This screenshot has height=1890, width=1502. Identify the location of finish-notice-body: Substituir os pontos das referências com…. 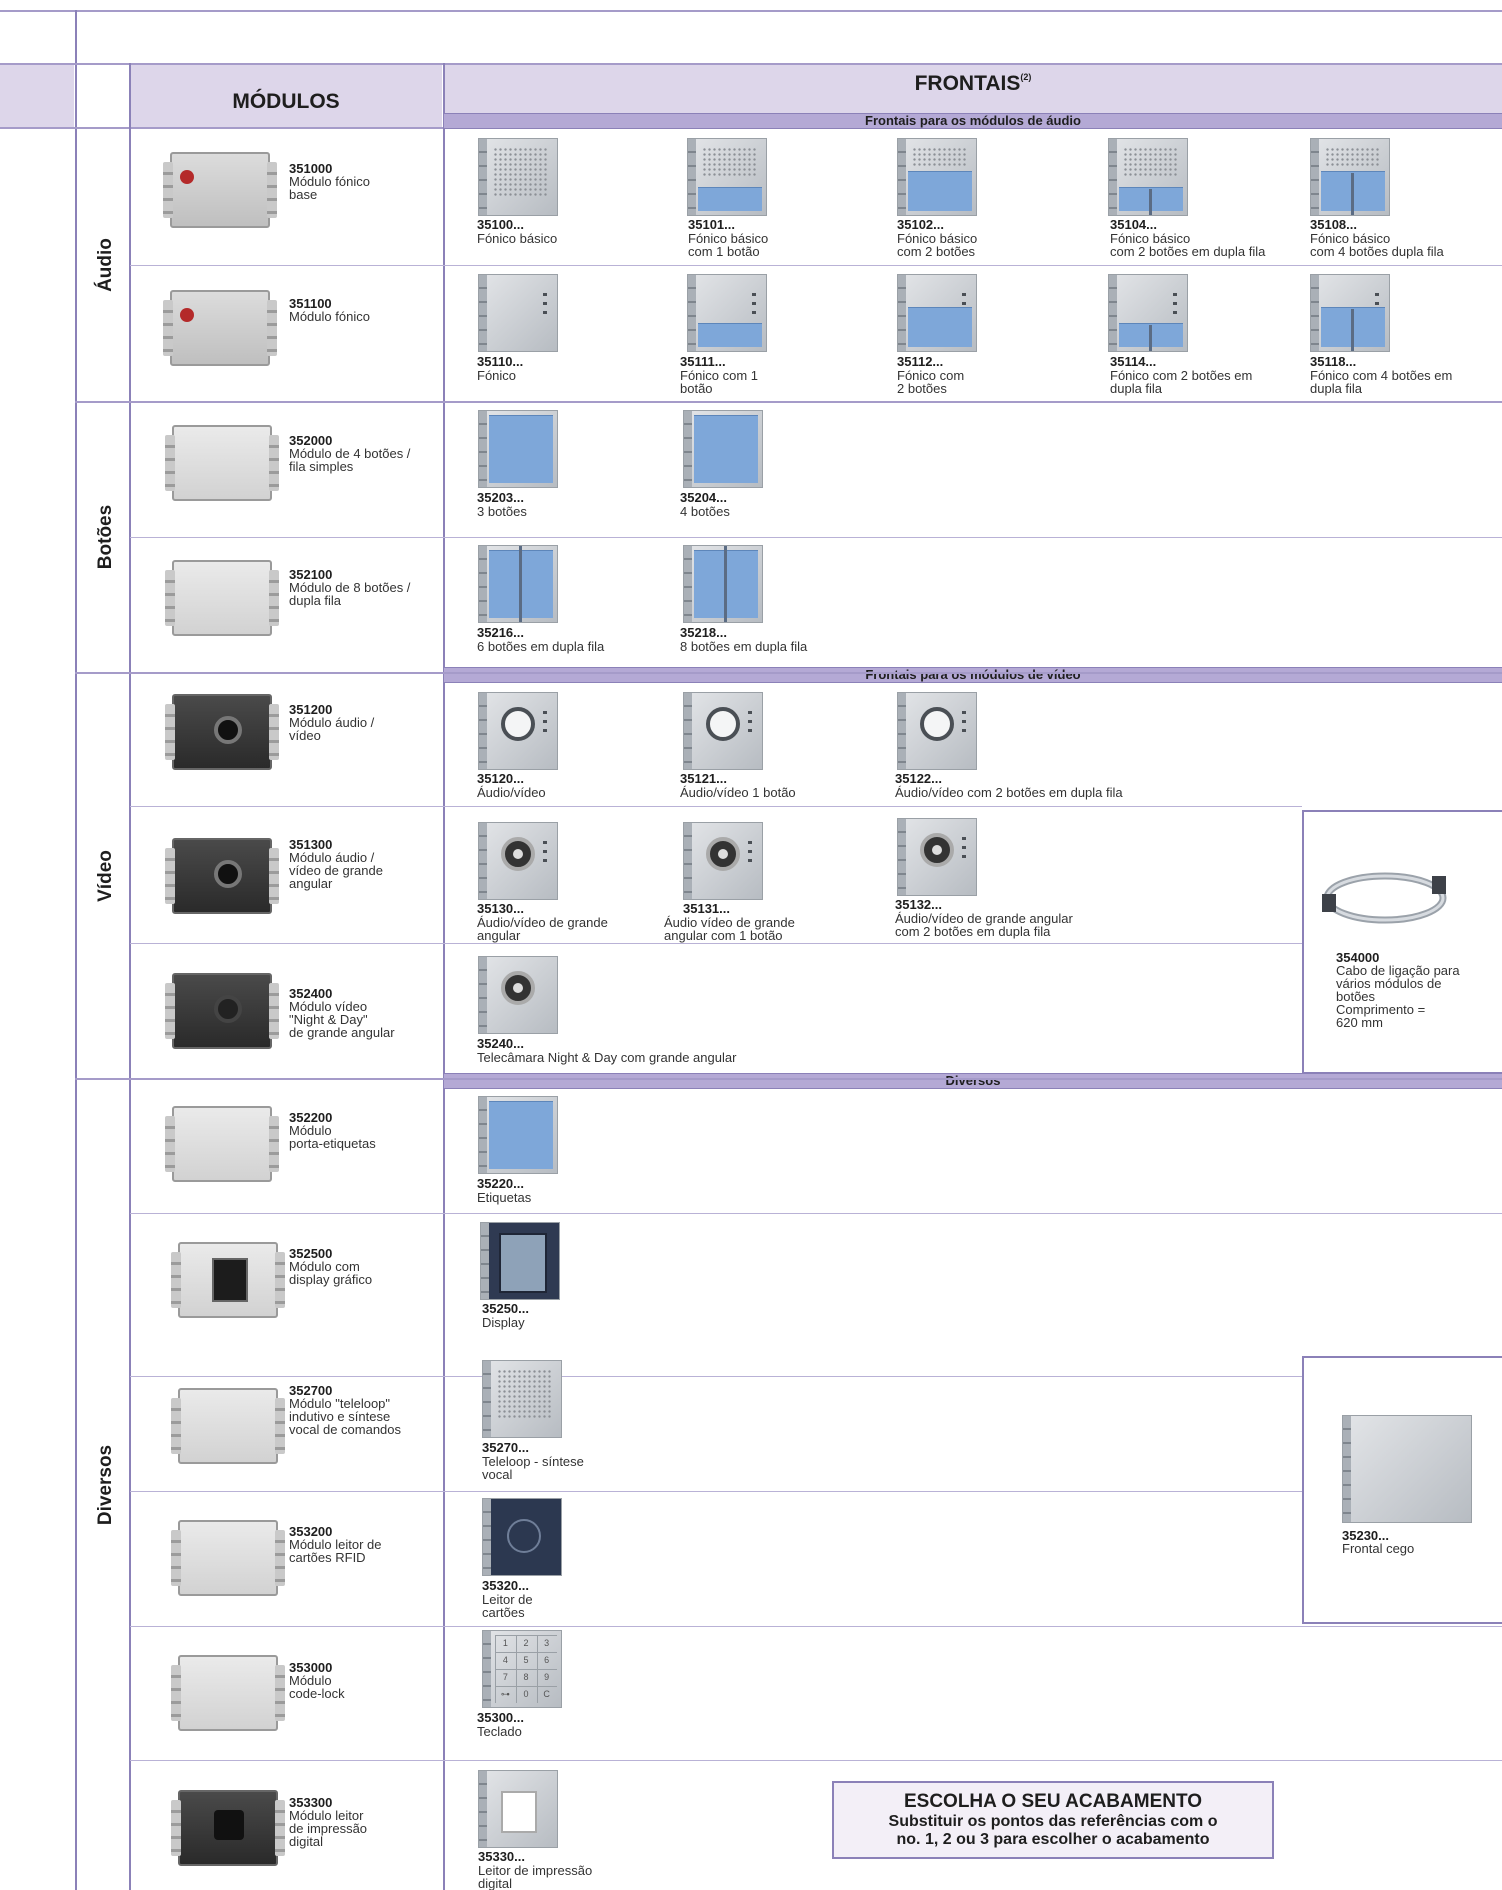
(1053, 1830).